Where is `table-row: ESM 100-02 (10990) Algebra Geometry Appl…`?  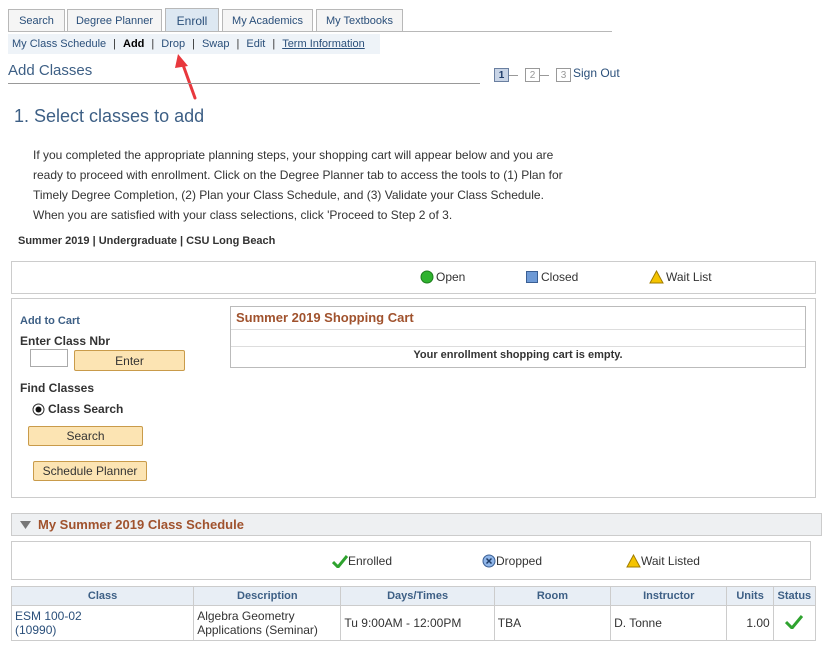
table-row: ESM 100-02 (10990) Algebra Geometry Appl… is located at coordinates (413, 623).